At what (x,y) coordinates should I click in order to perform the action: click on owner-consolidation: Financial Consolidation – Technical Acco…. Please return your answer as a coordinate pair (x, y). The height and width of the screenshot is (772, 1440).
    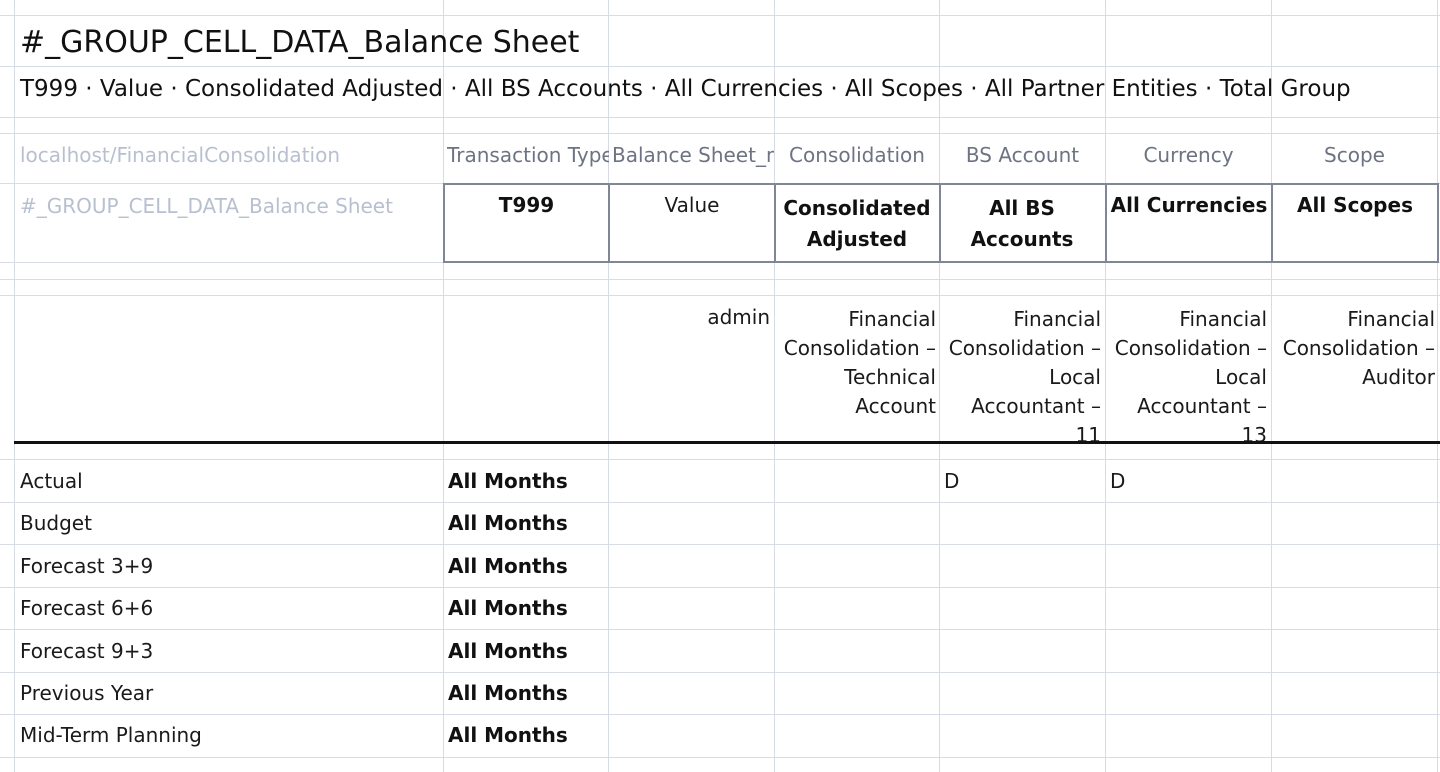
    Looking at the image, I should click on (856, 363).